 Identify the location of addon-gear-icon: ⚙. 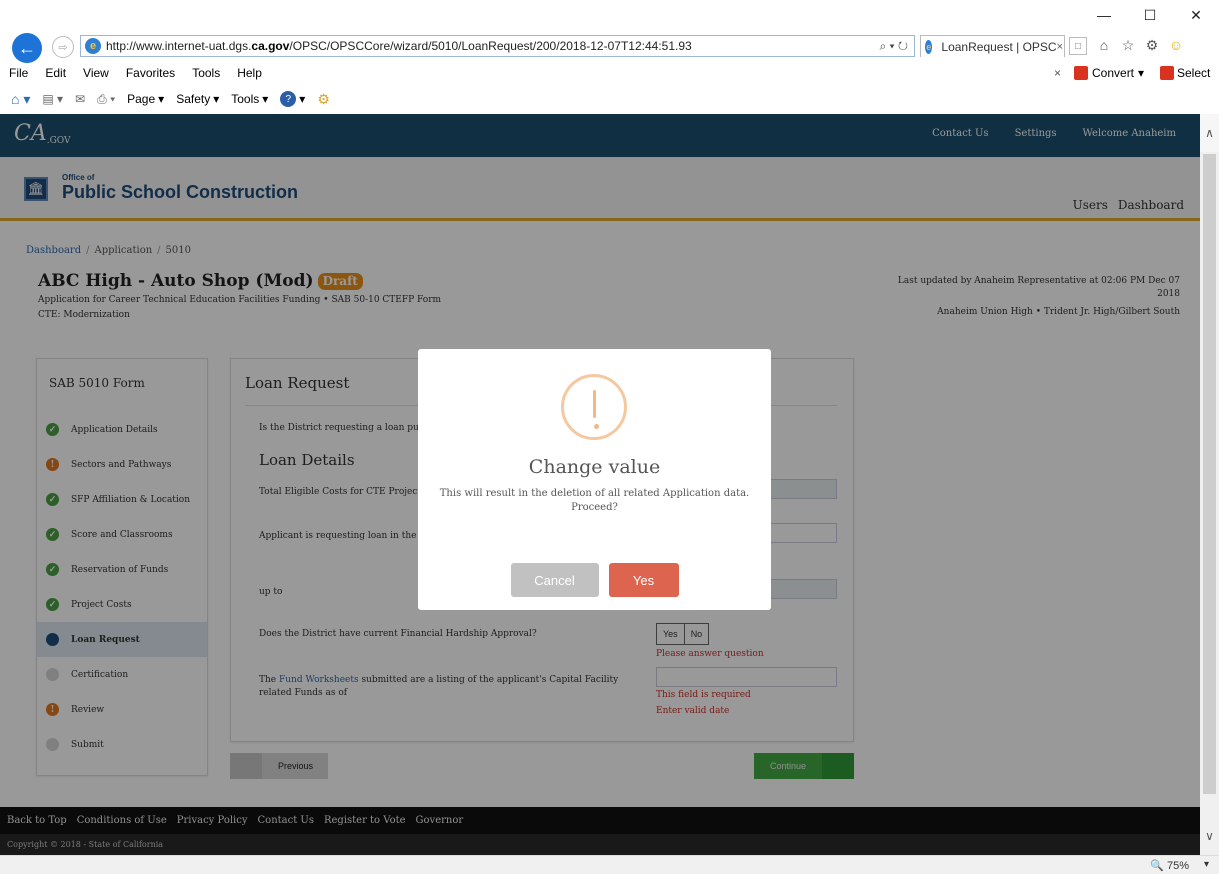
(323, 99).